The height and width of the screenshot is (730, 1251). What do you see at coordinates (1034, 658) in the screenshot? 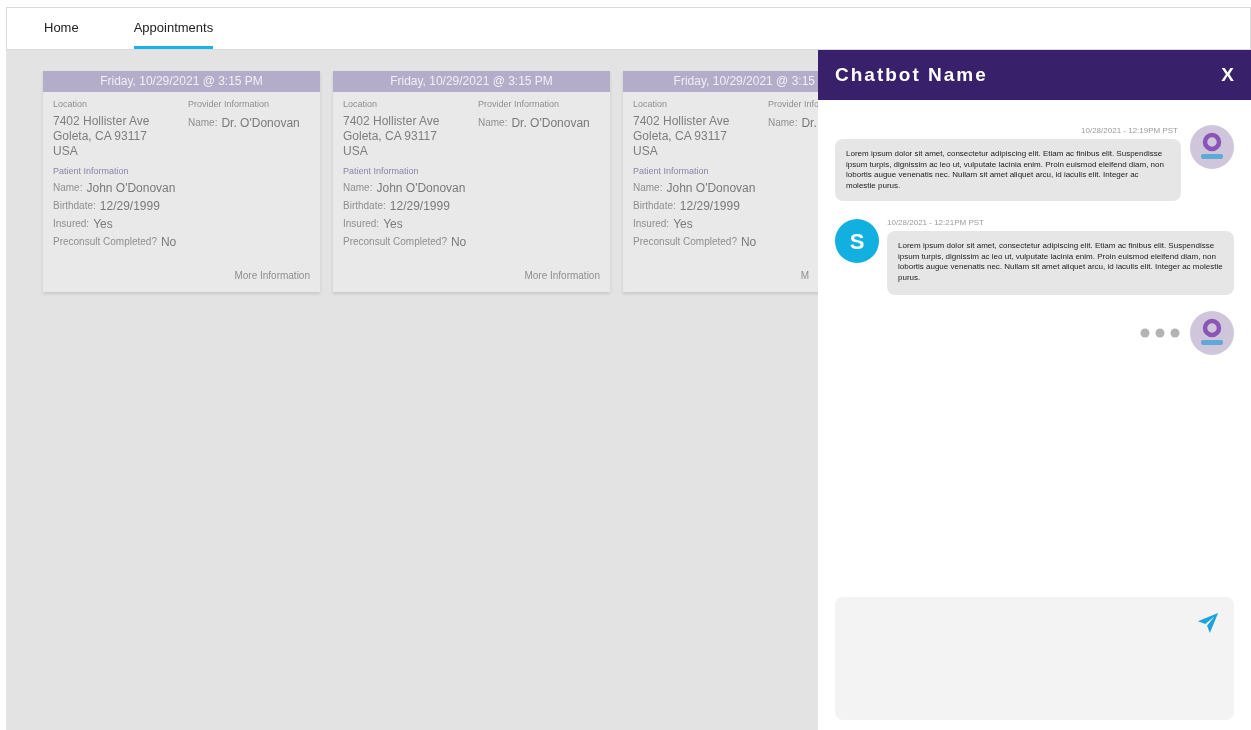
I see `message-input` at bounding box center [1034, 658].